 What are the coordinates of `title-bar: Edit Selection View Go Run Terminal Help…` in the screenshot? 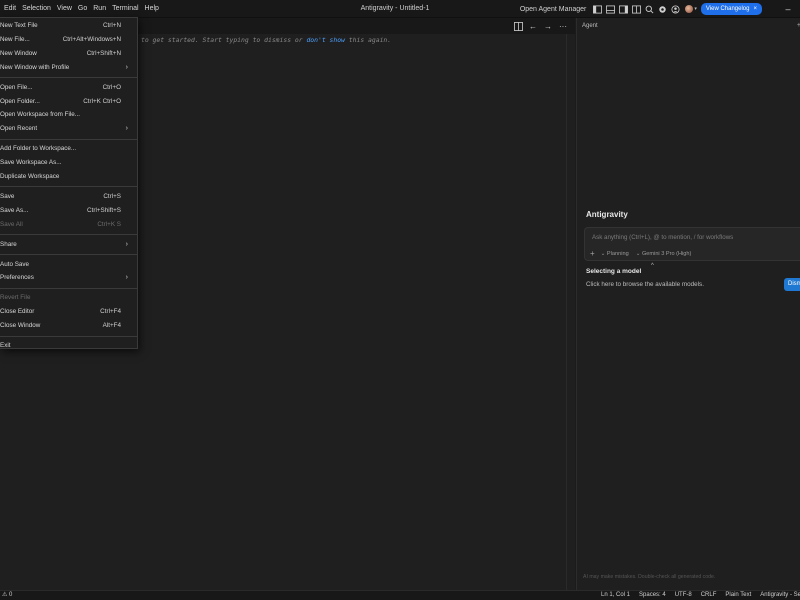 It's located at (400, 9).